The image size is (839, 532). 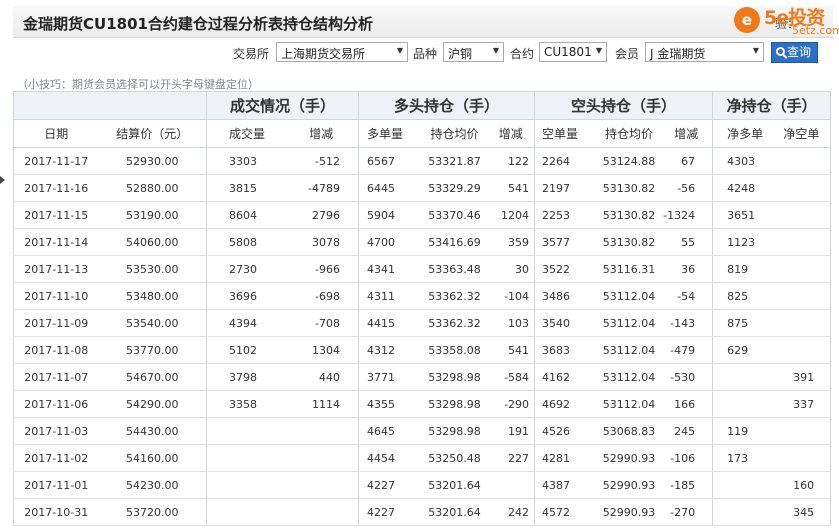 I want to click on exchange-select: 上海期货交易所 ▼, so click(x=342, y=52).